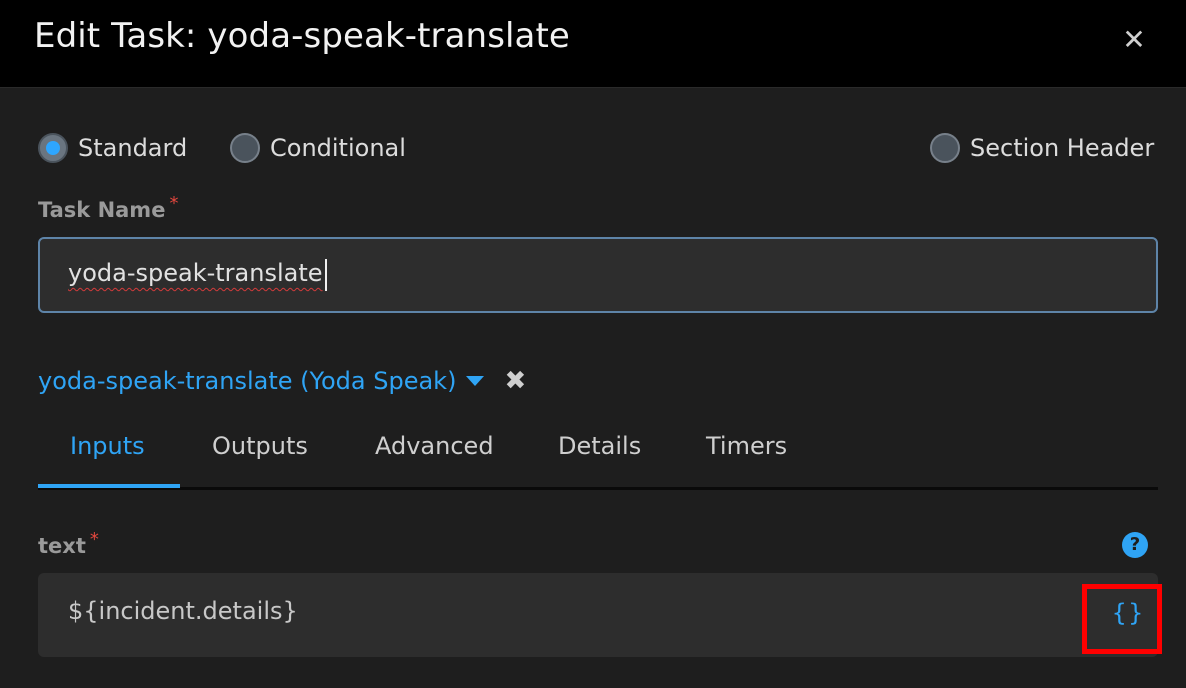  What do you see at coordinates (247, 381) in the screenshot?
I see `integration-link: yoda-speak-translate (Yoda Speak)` at bounding box center [247, 381].